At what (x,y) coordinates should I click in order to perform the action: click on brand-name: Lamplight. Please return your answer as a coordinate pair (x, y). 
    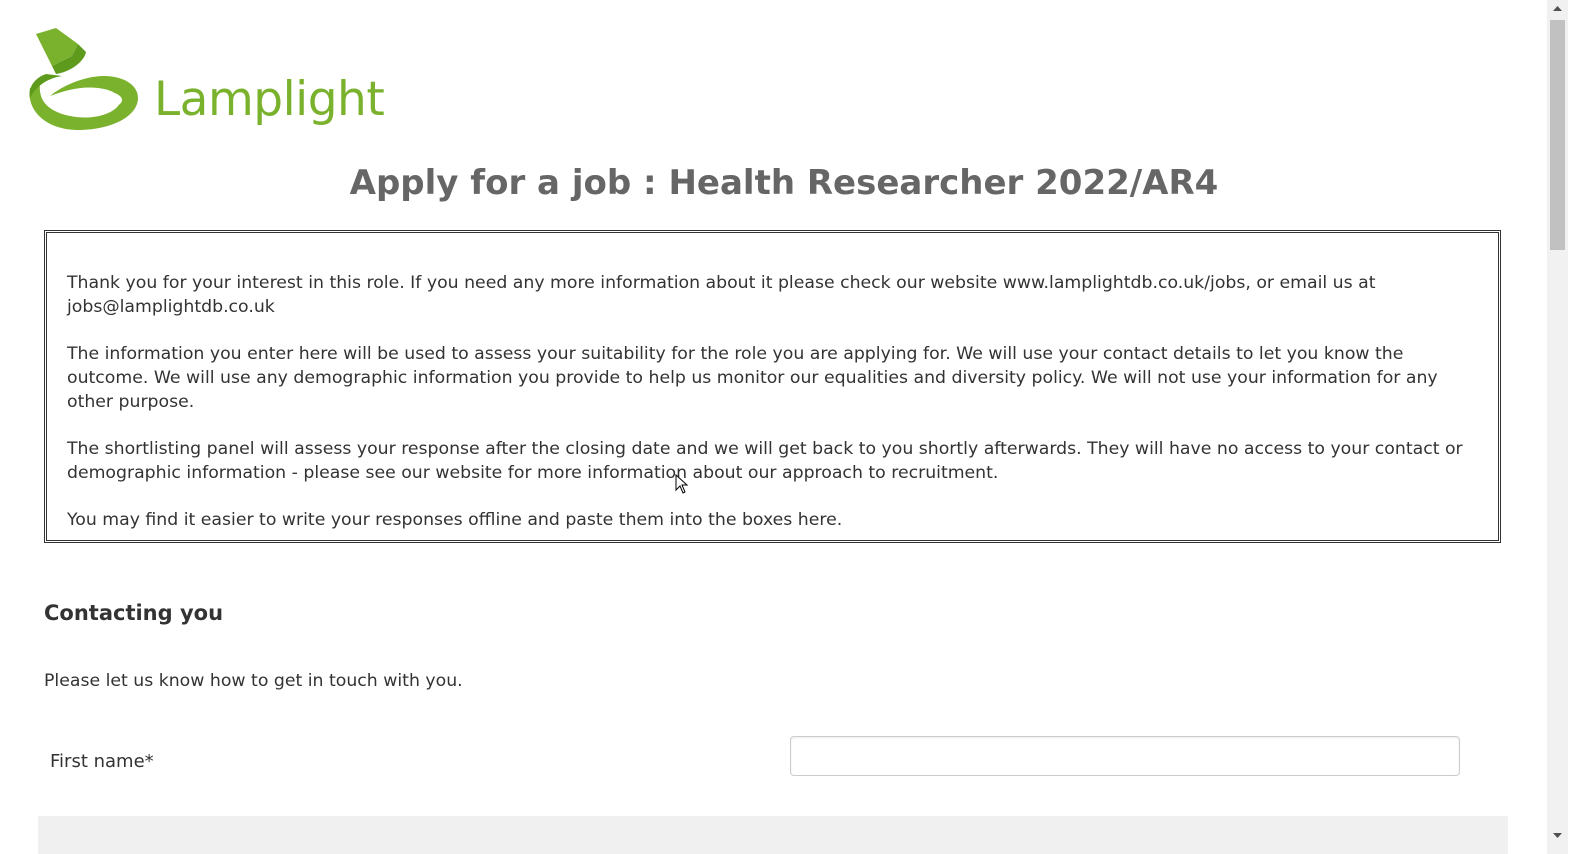
    Looking at the image, I should click on (269, 99).